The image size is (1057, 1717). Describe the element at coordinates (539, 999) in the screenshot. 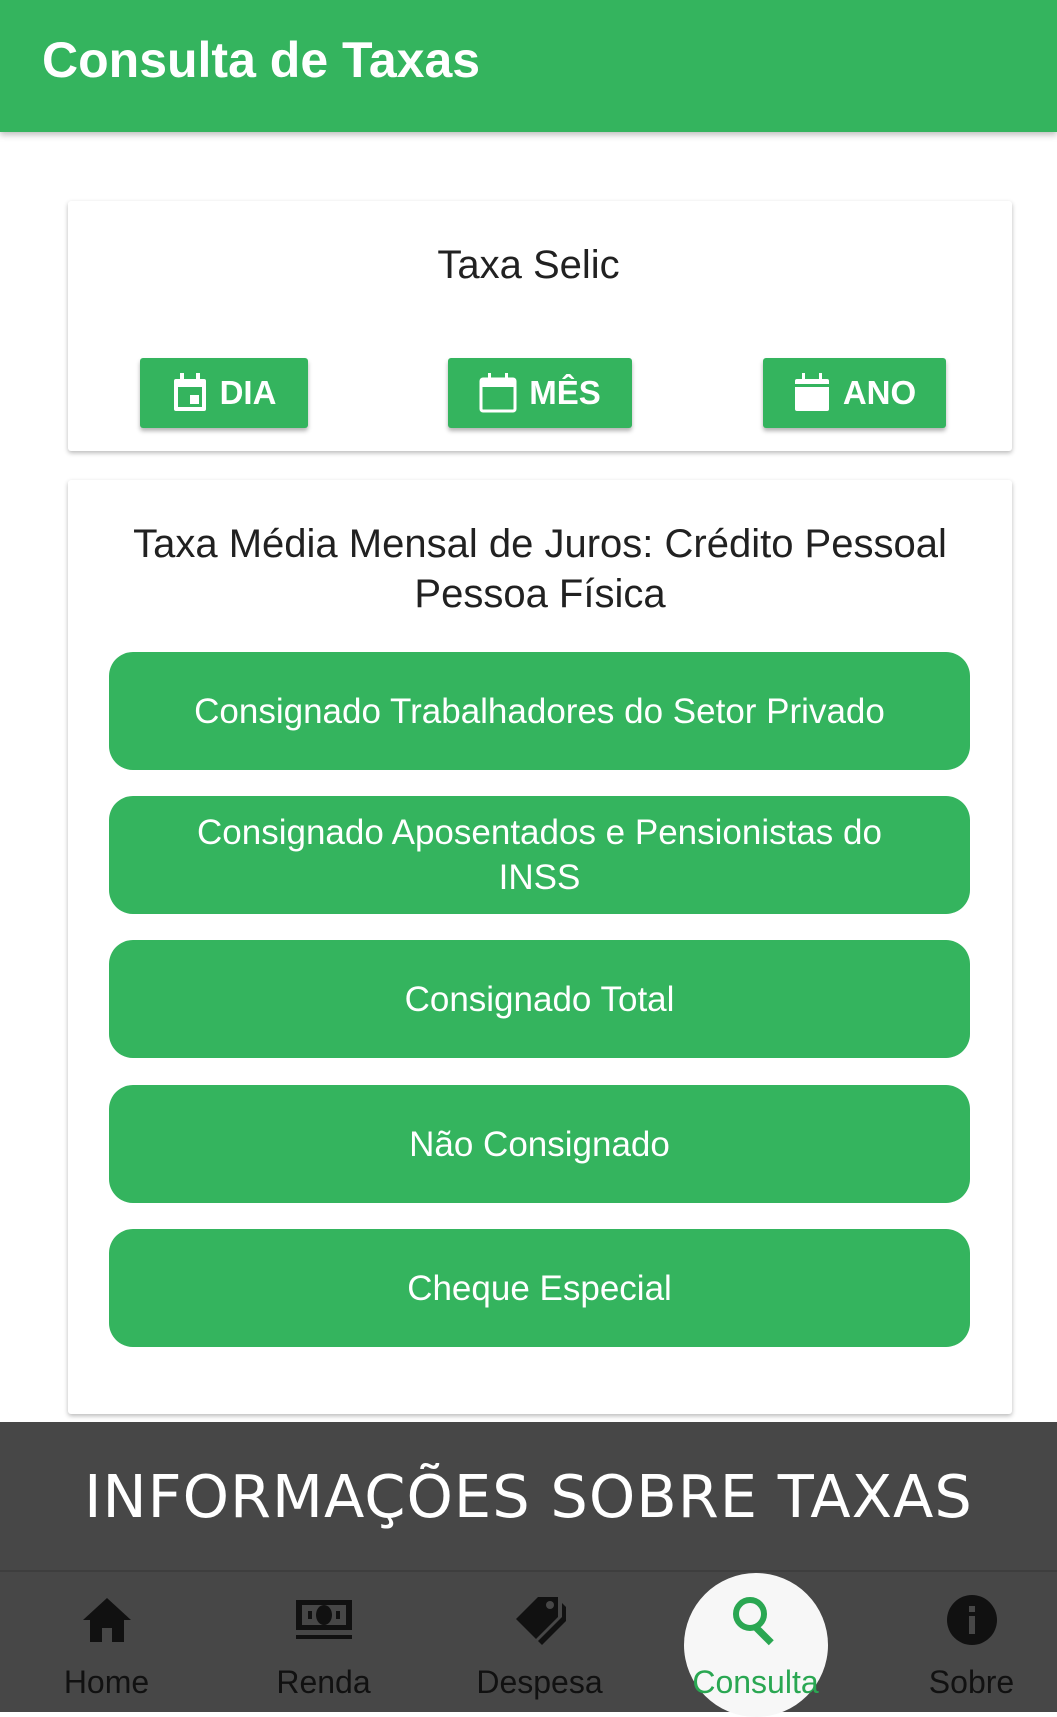

I see `consignado-total-button: Consignado Total` at that location.